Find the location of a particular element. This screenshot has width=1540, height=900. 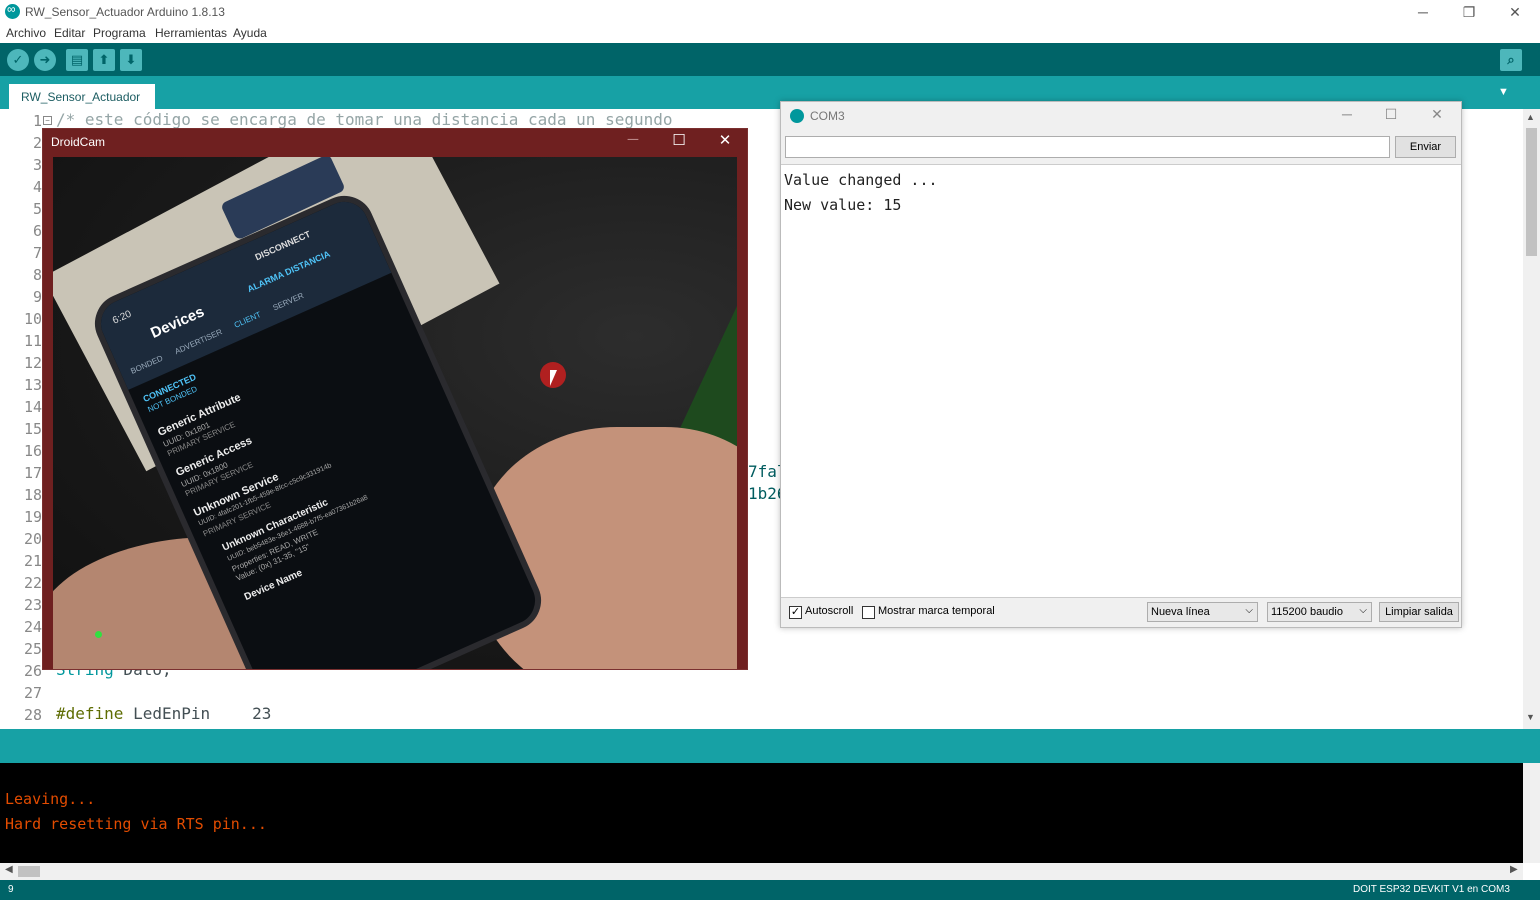

baud-rate-value: 115200 baudio is located at coordinates (1307, 612).